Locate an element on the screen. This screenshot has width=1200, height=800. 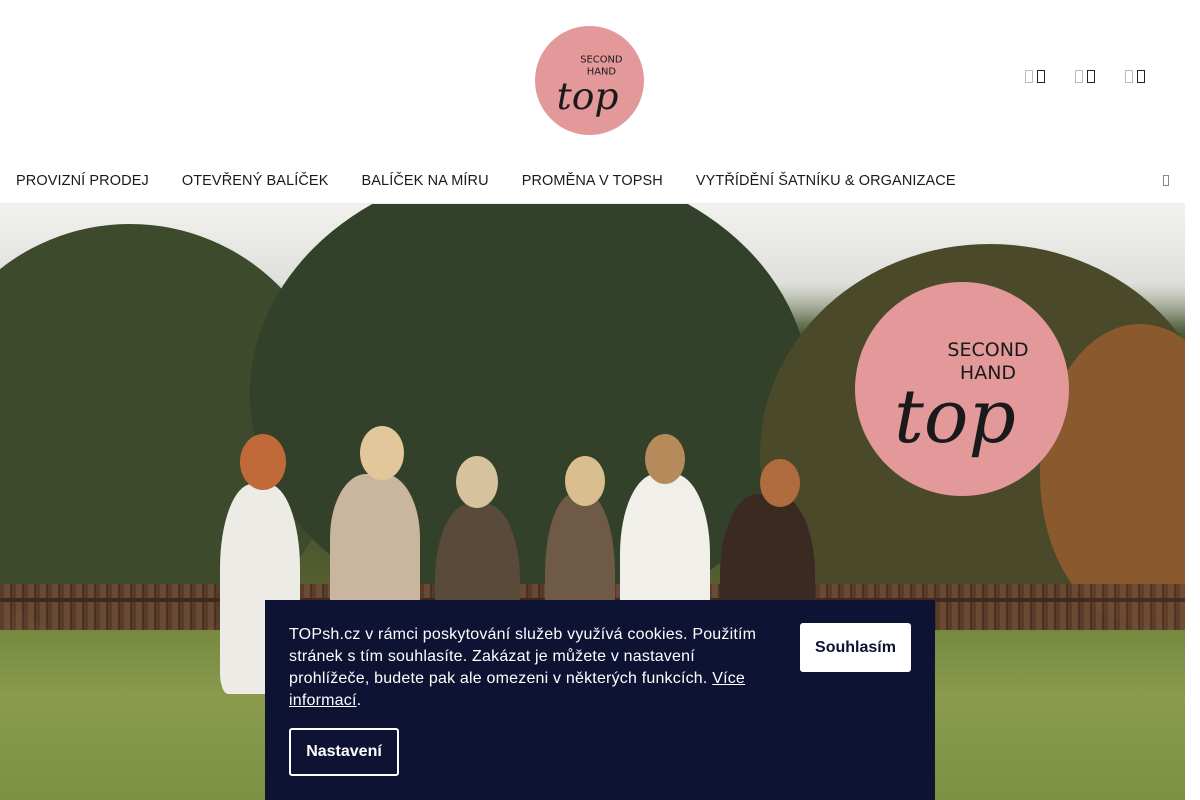
nav-item-promena-v-topsh: PROMĚNA V TOPSH is located at coordinates (592, 181).